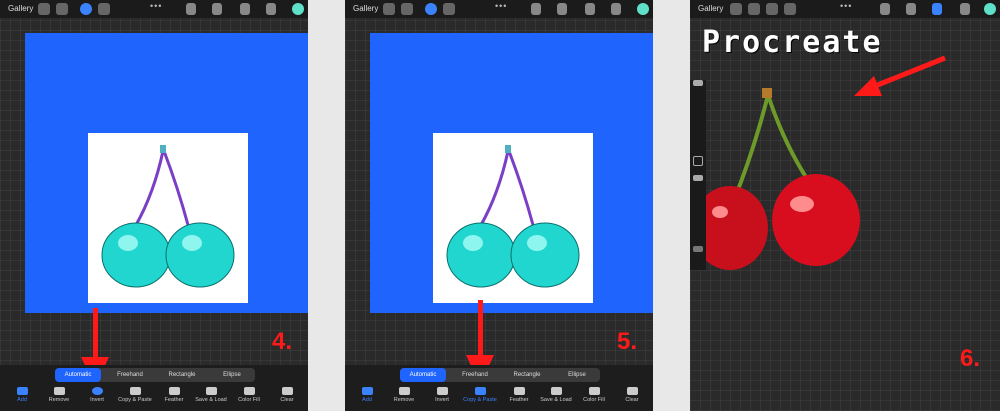  I want to click on side-panel, so click(698, 175).